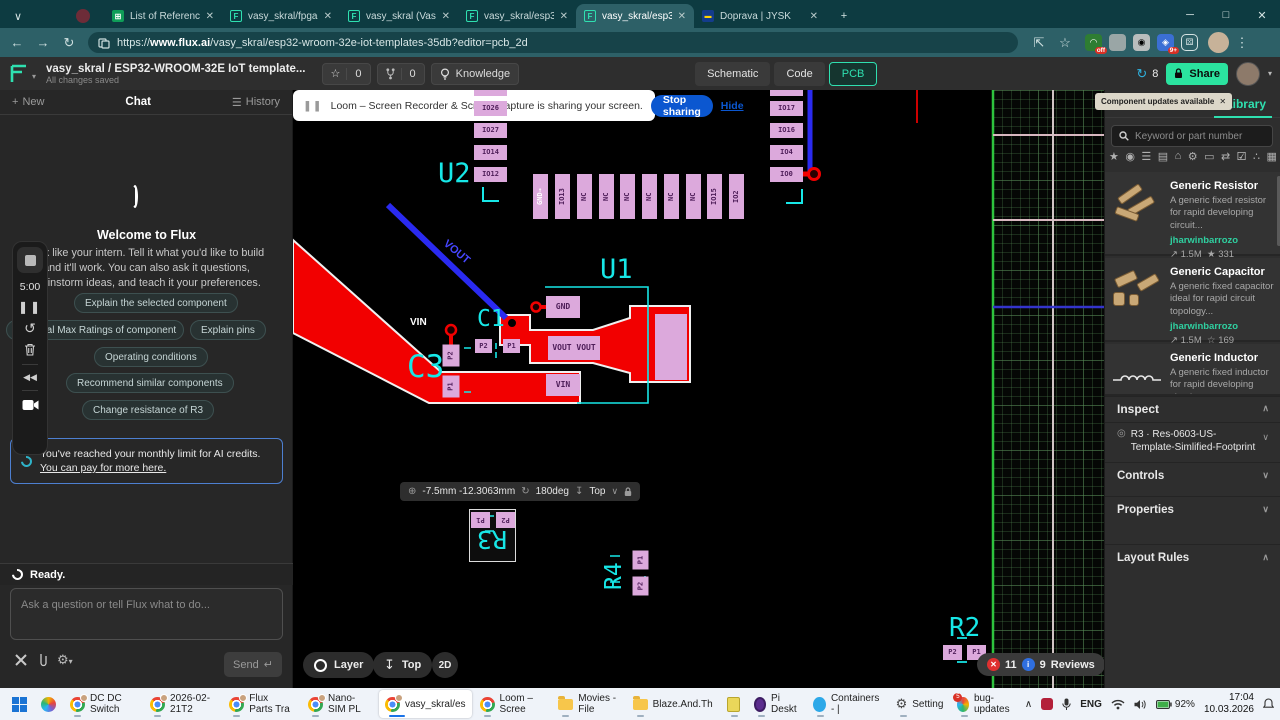  Describe the element at coordinates (339, 704) in the screenshot. I see `taskbar-item-chrome-4: Nano-SIM PL` at that location.